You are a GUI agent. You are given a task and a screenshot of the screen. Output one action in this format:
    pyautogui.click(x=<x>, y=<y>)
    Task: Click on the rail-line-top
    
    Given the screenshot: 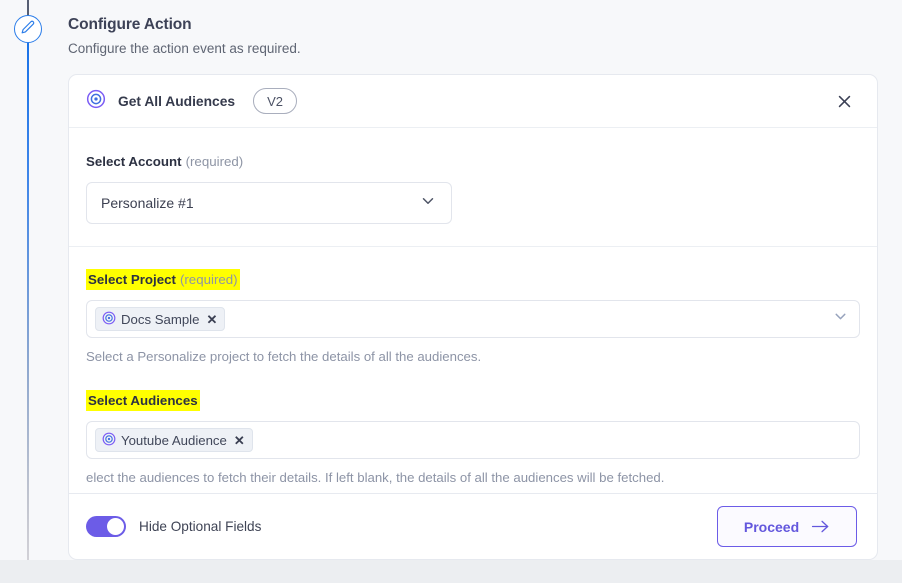 What is the action you would take?
    pyautogui.click(x=28, y=8)
    